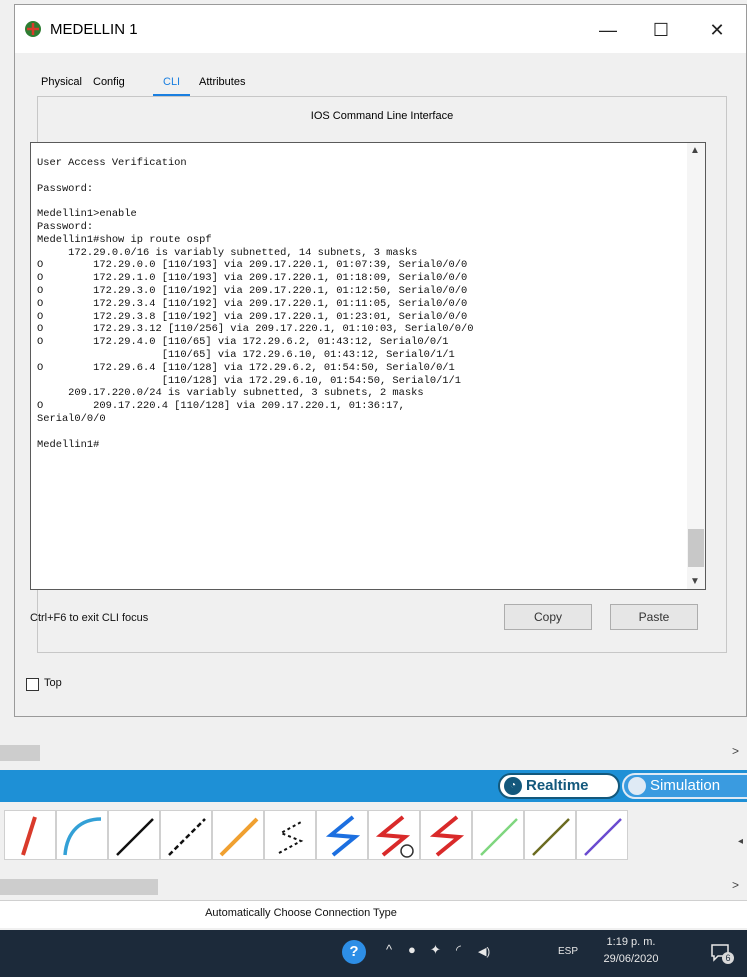 This screenshot has width=747, height=977. What do you see at coordinates (354, 952) in the screenshot?
I see `help-icon: ?` at bounding box center [354, 952].